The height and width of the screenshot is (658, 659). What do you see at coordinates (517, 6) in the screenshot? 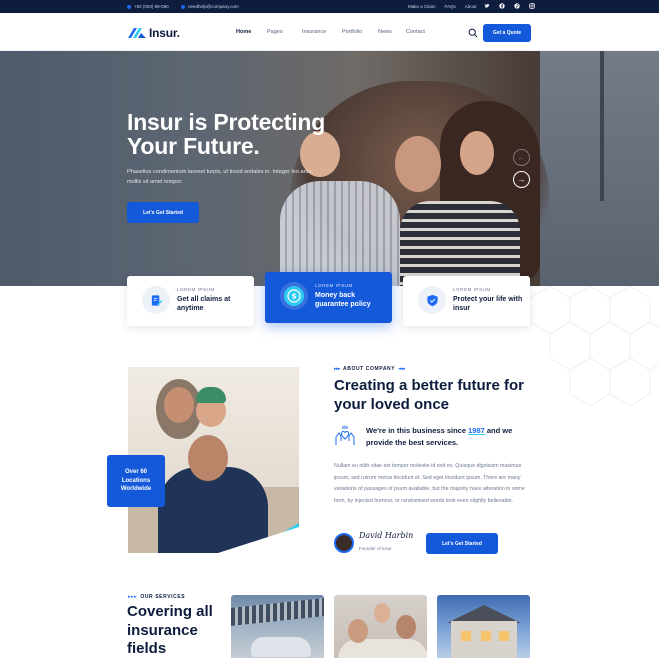
I see `pinterest-icon` at bounding box center [517, 6].